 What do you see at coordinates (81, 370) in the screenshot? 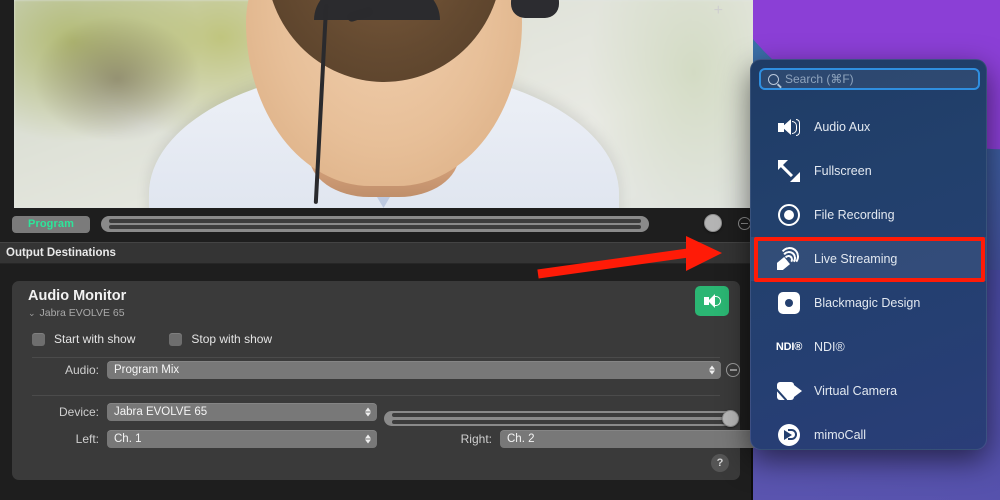
I see `audio-source-label: Audio:` at bounding box center [81, 370].